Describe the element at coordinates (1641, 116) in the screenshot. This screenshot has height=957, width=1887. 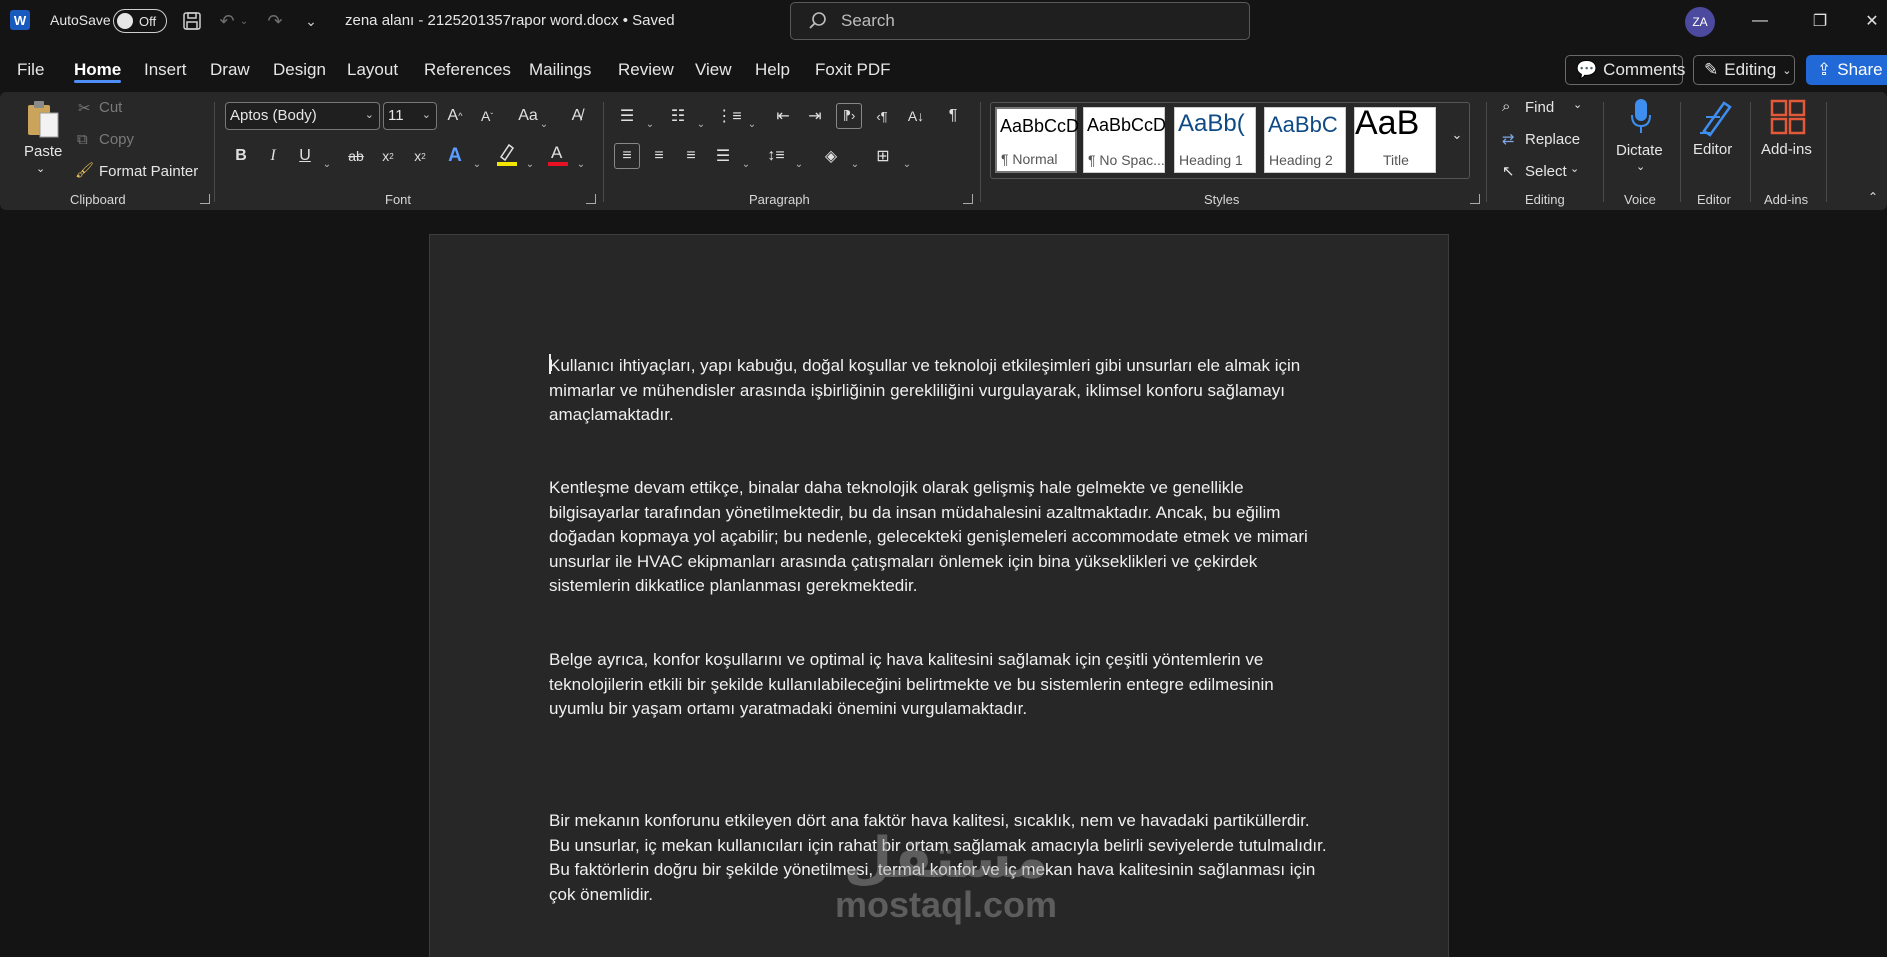
I see `microphone-icon` at that location.